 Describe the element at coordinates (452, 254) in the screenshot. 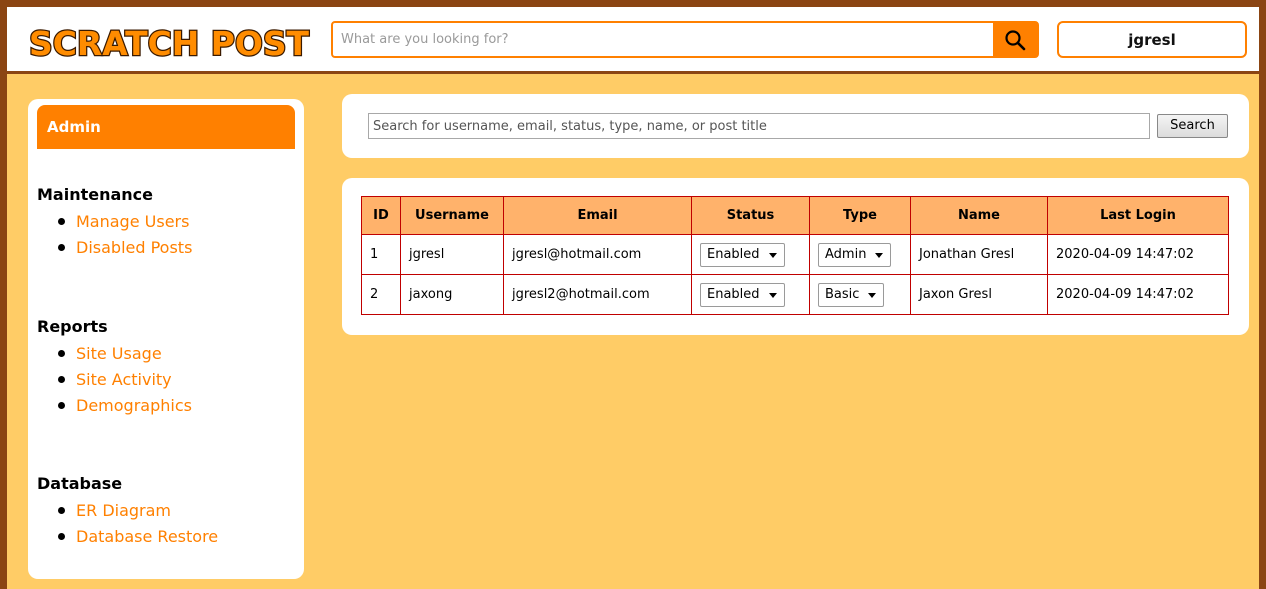

I see `cell-username: jgresl` at that location.